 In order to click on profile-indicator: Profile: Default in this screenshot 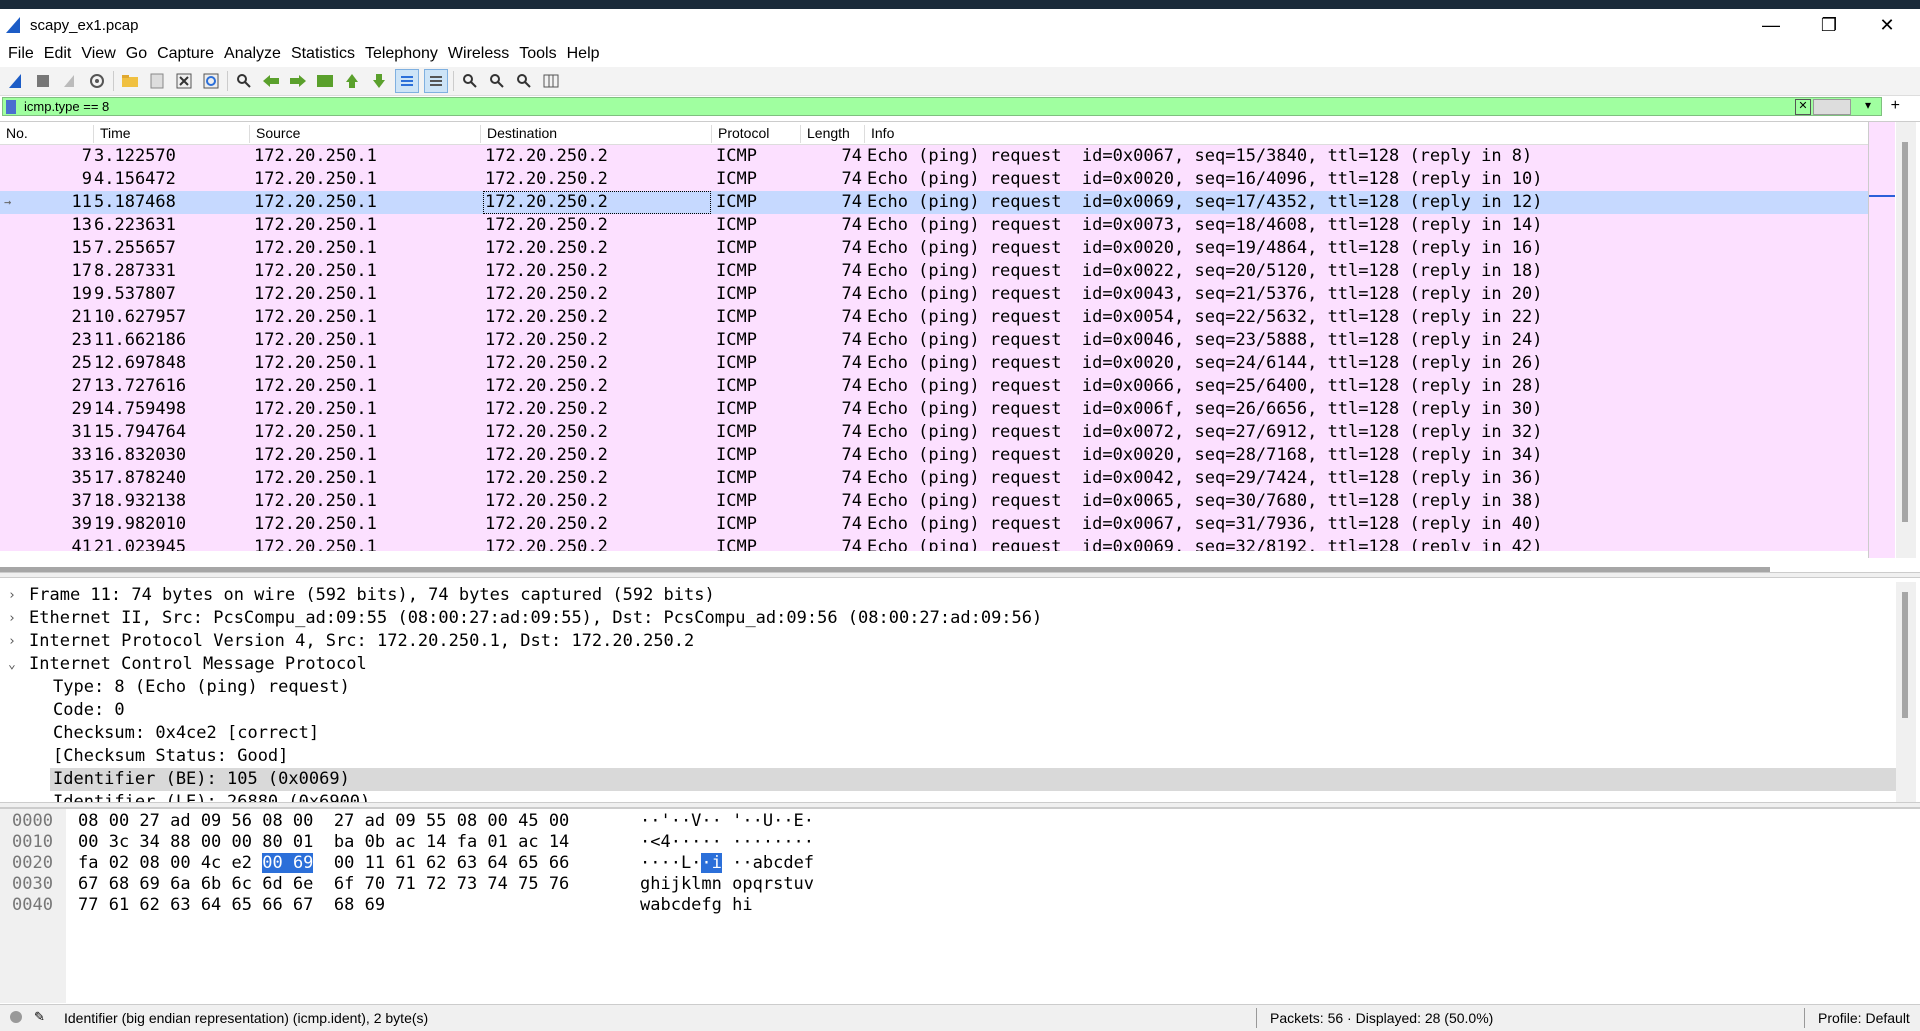, I will do `click(1864, 1018)`.